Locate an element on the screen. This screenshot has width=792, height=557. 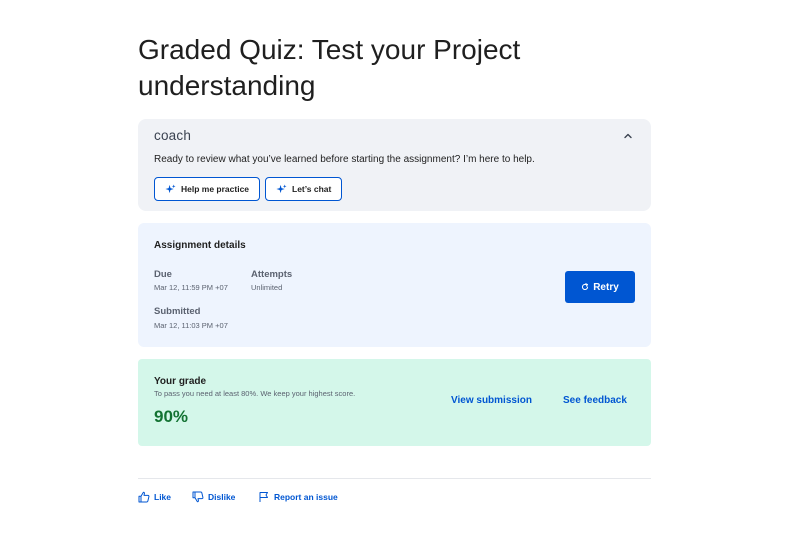
submitted-label: Submitted is located at coordinates (177, 311).